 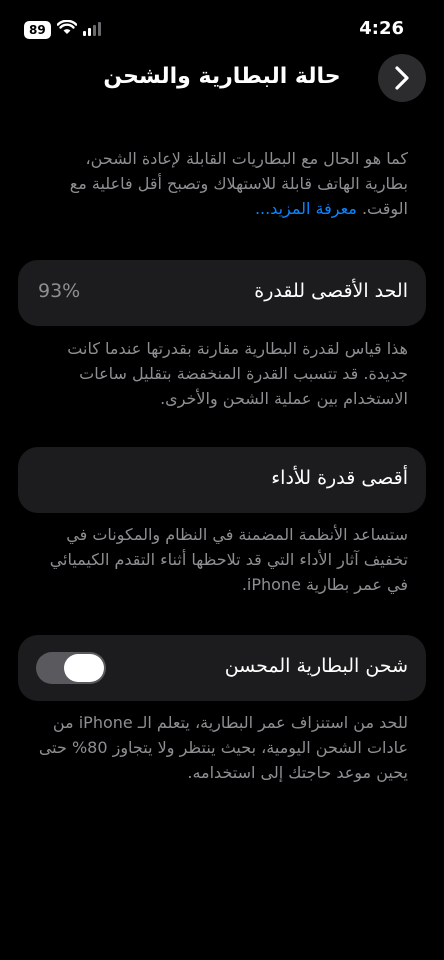 What do you see at coordinates (37, 30) in the screenshot?
I see `battery-level-badge: 89` at bounding box center [37, 30].